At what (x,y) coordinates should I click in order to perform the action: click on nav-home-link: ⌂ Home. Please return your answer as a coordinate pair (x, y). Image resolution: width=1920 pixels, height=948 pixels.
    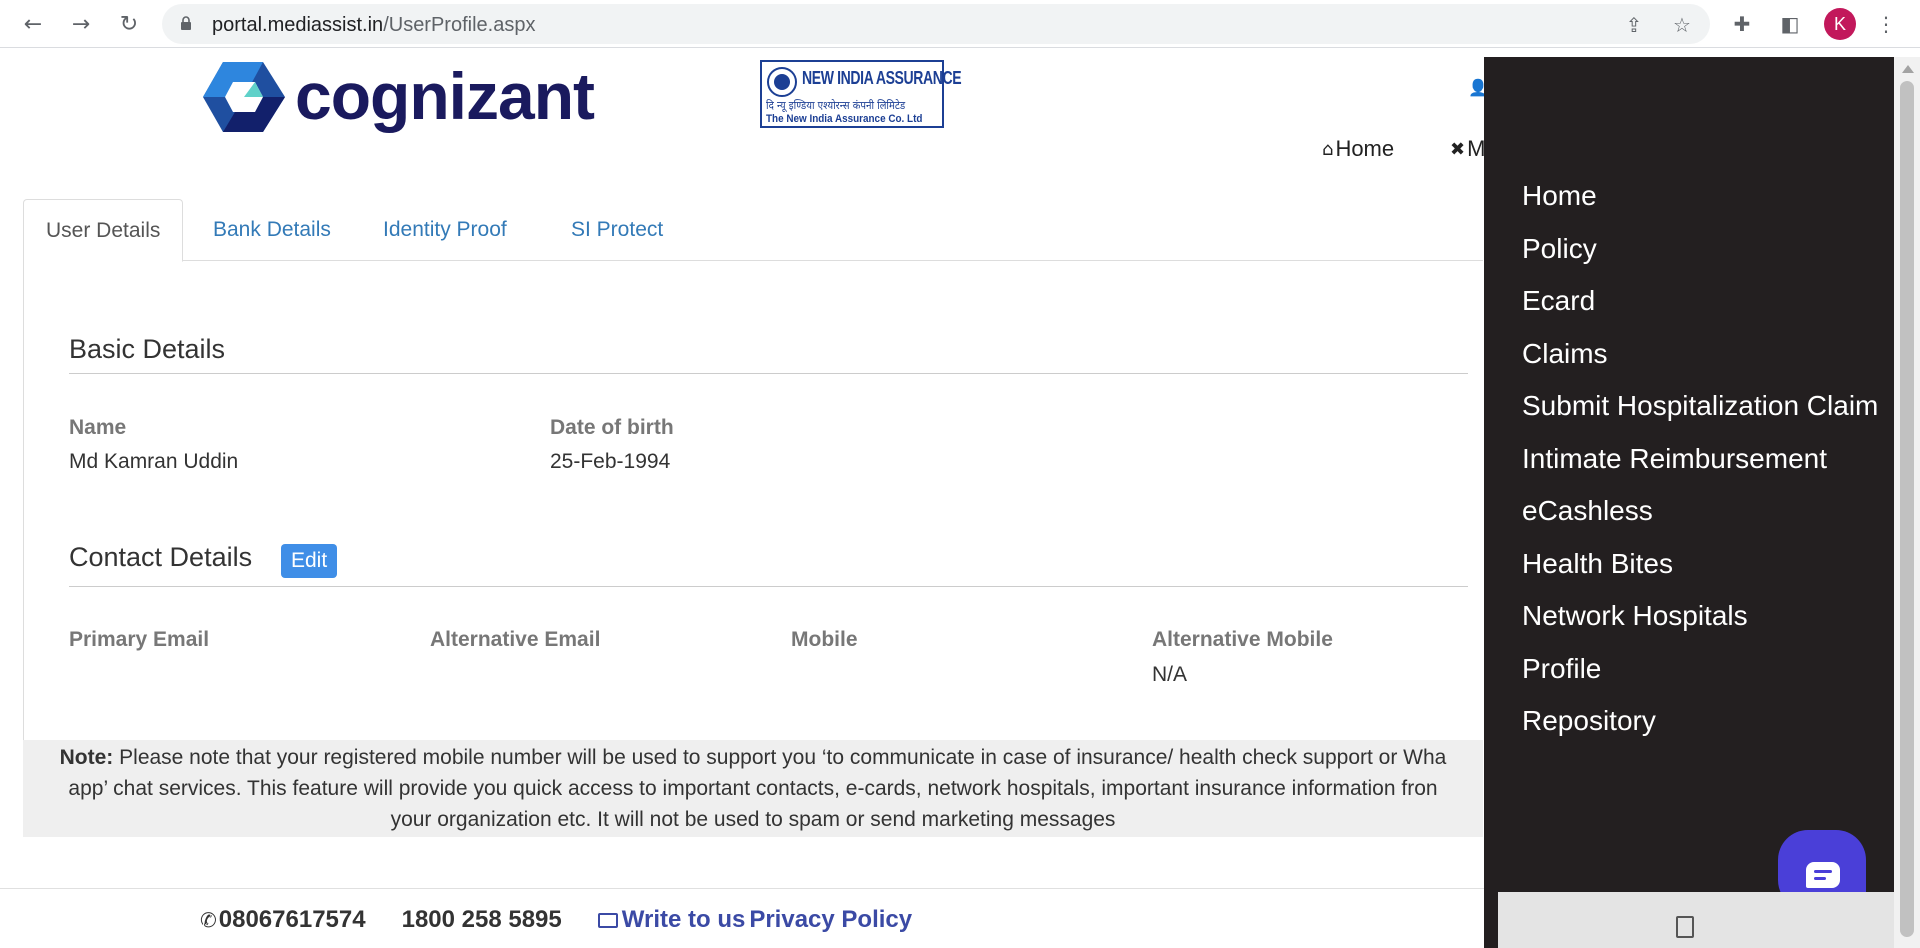
    Looking at the image, I should click on (1358, 149).